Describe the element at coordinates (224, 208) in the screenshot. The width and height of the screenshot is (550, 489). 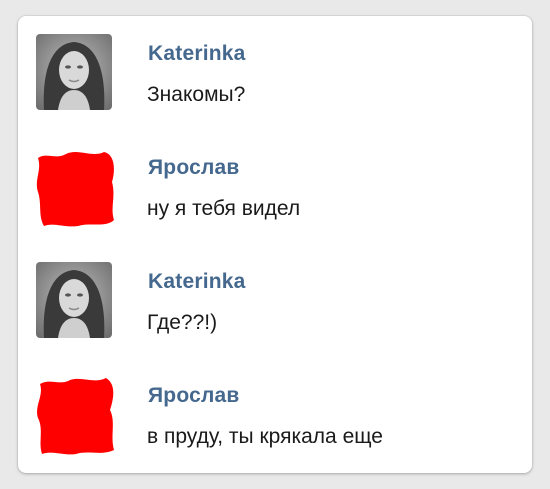
I see `message-text: ну я тебя видел` at that location.